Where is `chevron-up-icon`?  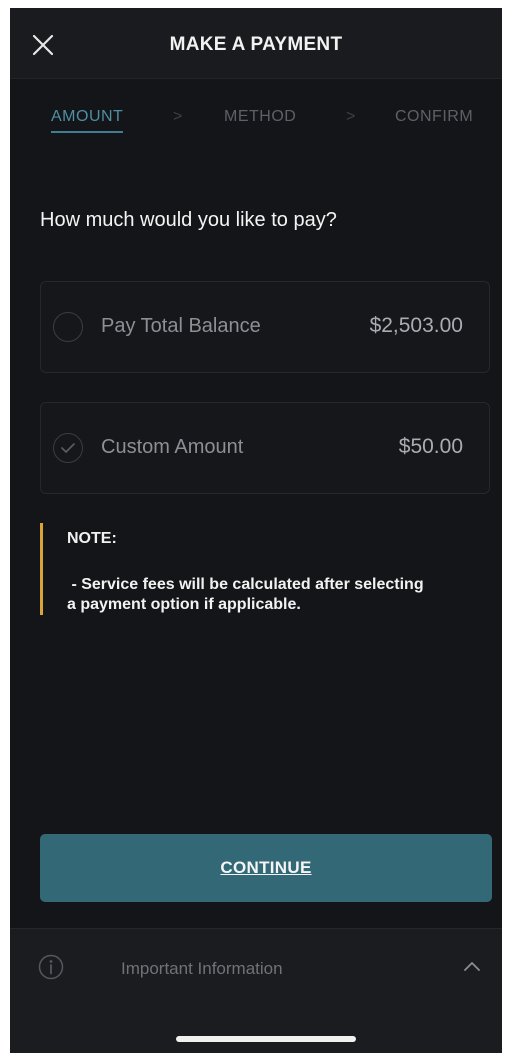 chevron-up-icon is located at coordinates (472, 967).